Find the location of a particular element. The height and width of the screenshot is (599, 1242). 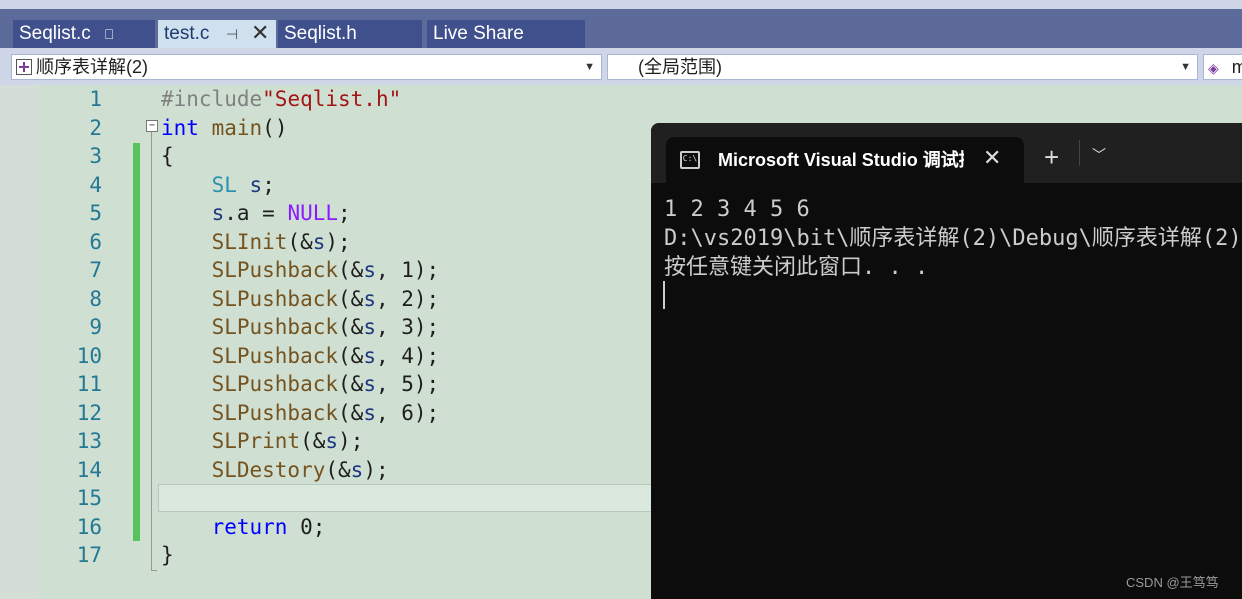

code-line: SLPrint(&s); is located at coordinates (287, 441).